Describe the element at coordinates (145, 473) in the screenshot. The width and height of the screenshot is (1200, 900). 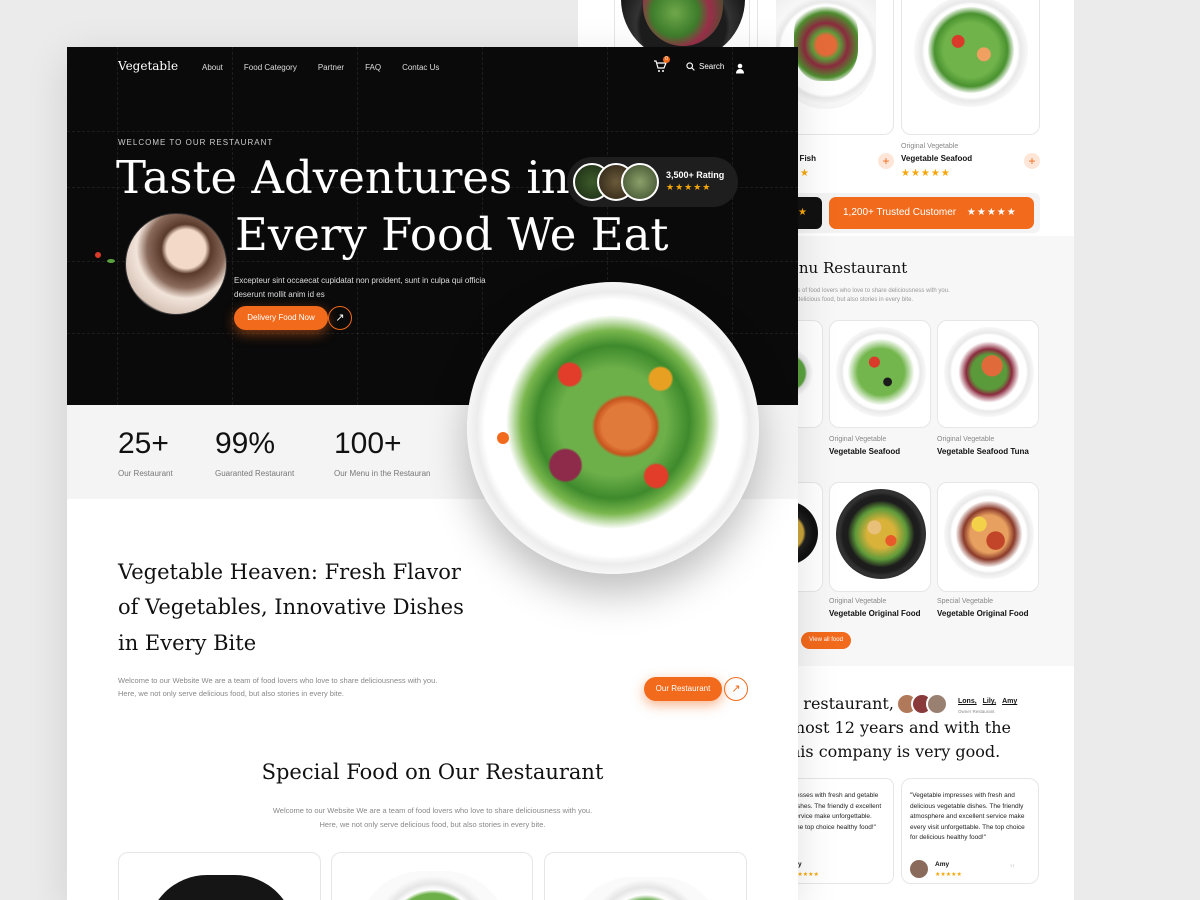
I see `stat-label: Our Restaurant` at that location.